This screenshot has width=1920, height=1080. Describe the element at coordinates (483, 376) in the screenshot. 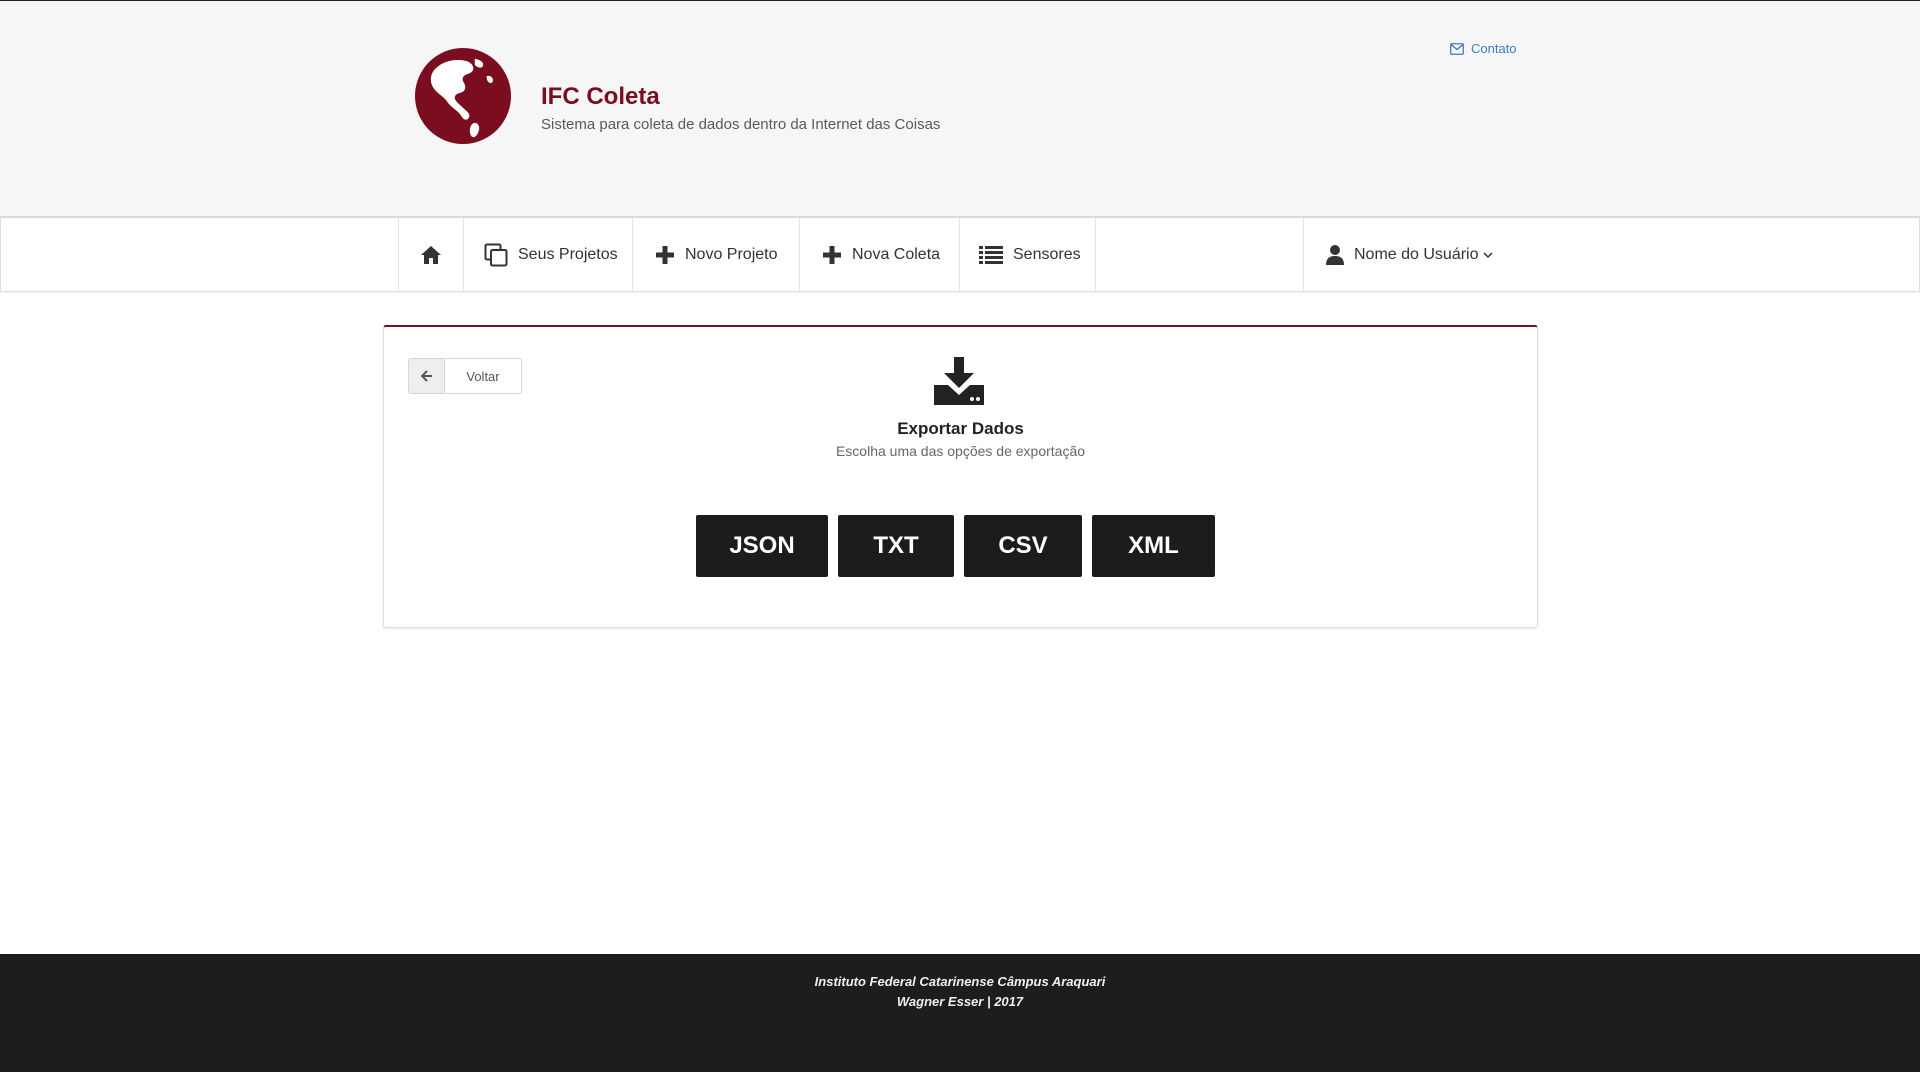

I see `back-label: Voltar` at that location.